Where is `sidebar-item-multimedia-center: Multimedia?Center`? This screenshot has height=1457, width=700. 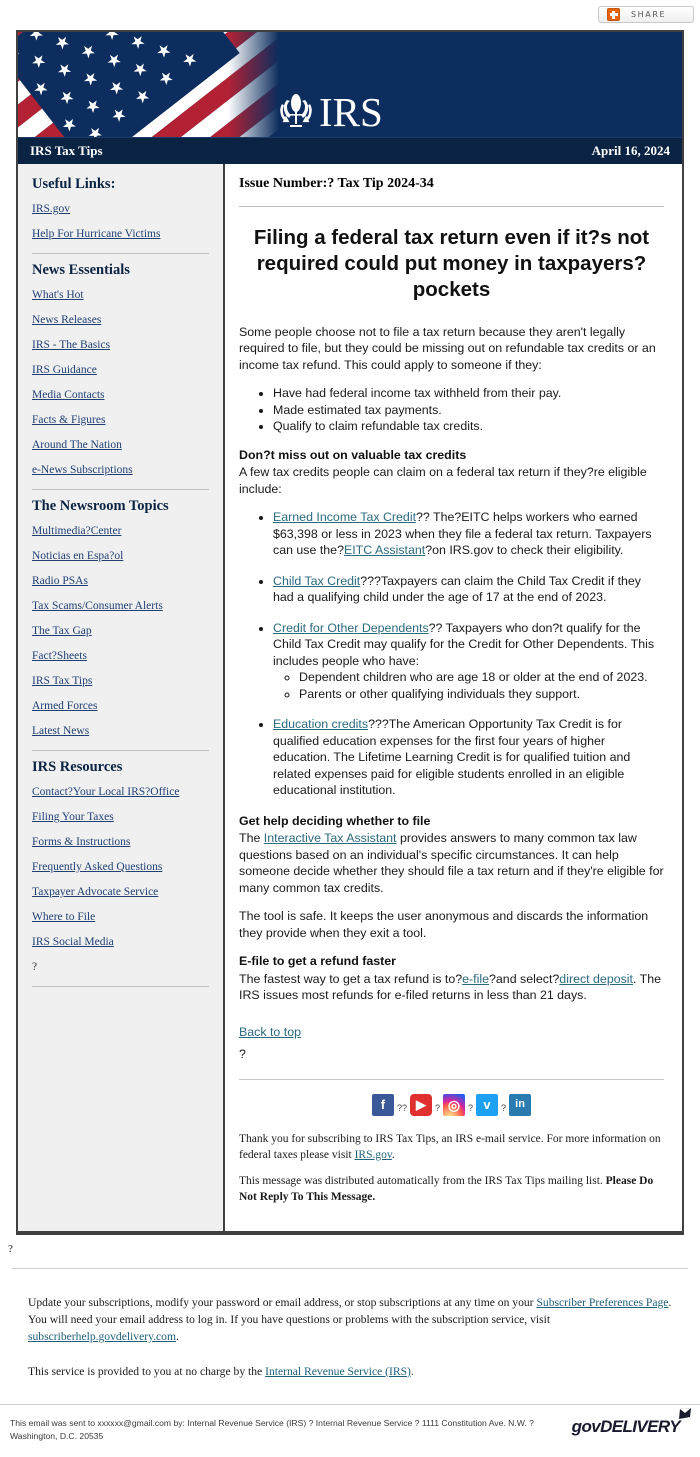
sidebar-item-multimedia-center: Multimedia?Center is located at coordinates (120, 531).